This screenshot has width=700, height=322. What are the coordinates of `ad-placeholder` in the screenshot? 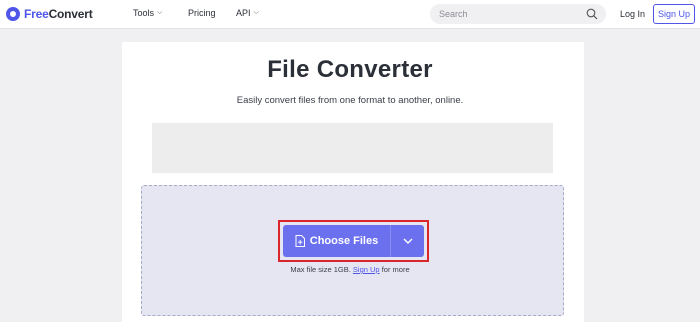 It's located at (352, 148).